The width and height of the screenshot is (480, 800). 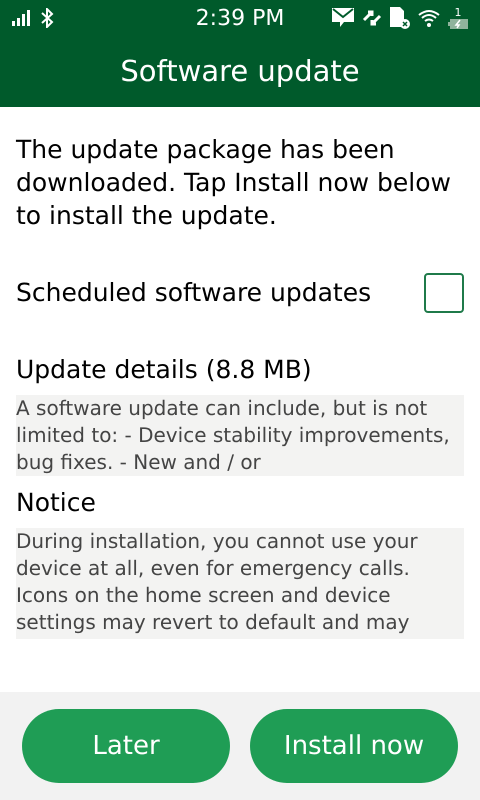 What do you see at coordinates (240, 71) in the screenshot?
I see `page-title: Software update` at bounding box center [240, 71].